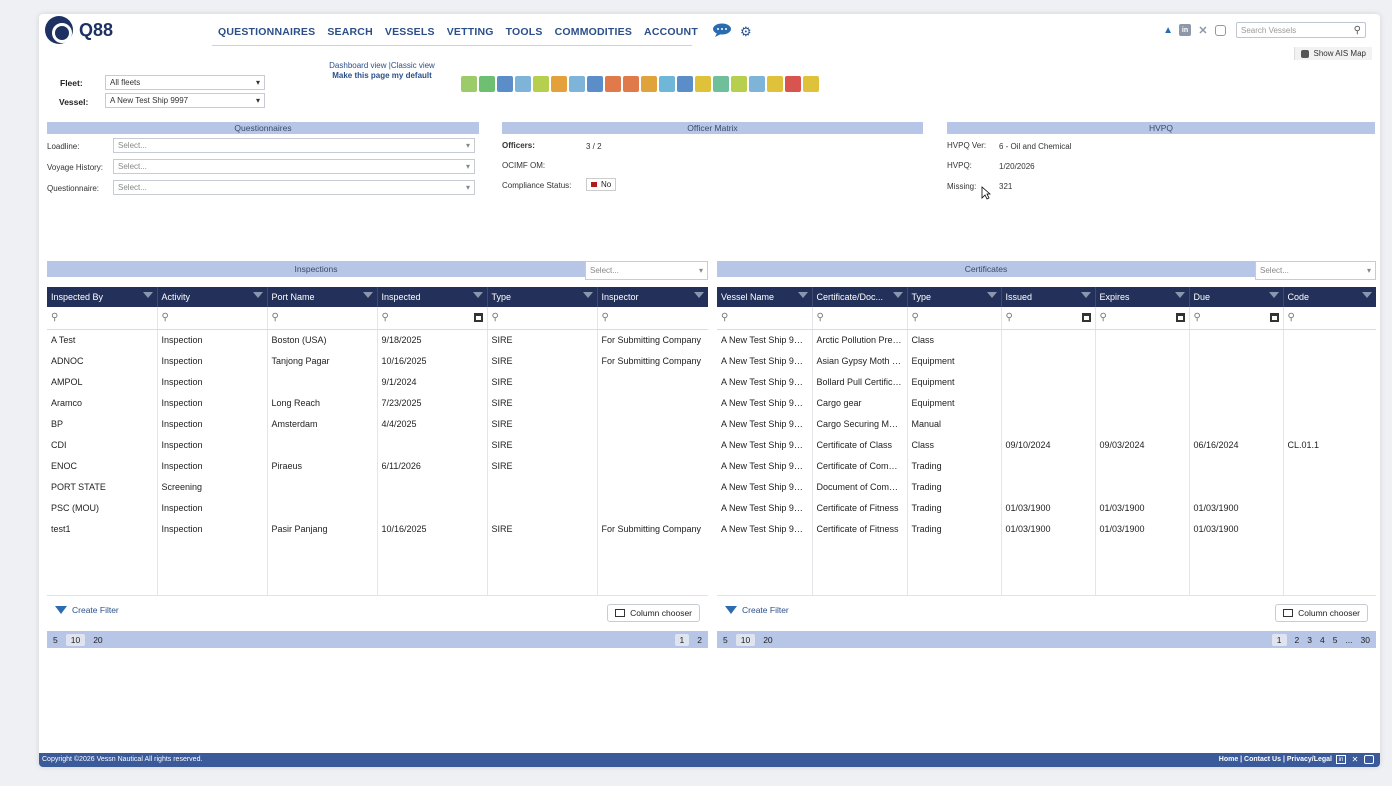  I want to click on page-number: 3, so click(1309, 640).